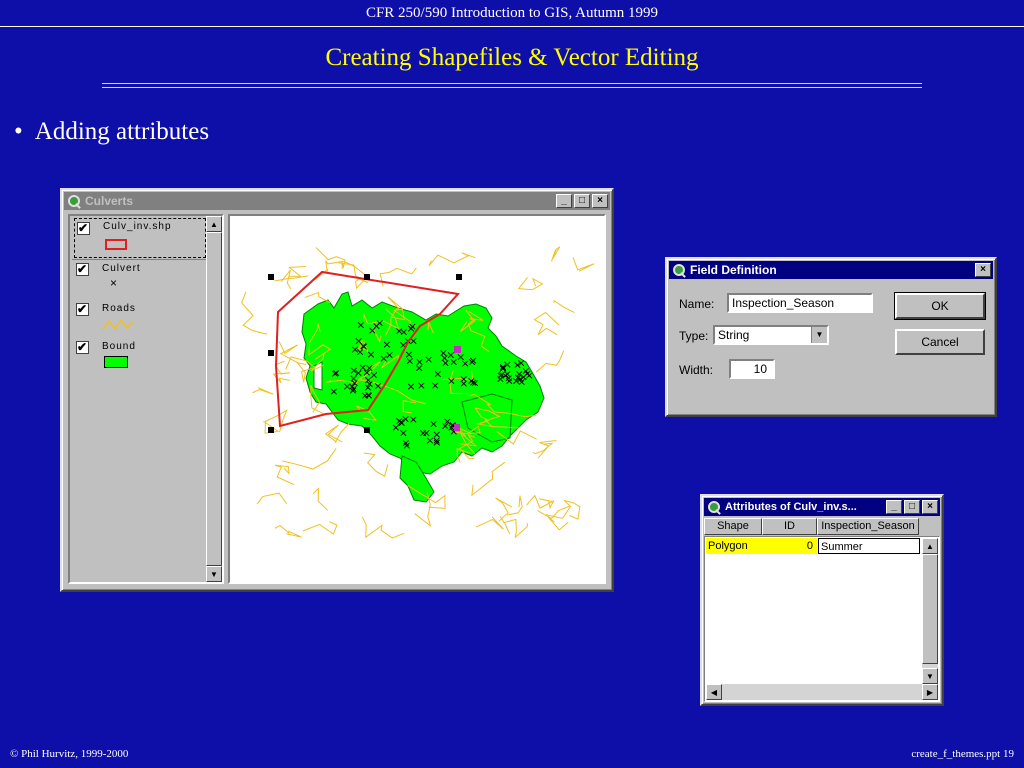 This screenshot has height=768, width=1024. I want to click on legend-theme-roads: ✔ Roads, so click(139, 318).